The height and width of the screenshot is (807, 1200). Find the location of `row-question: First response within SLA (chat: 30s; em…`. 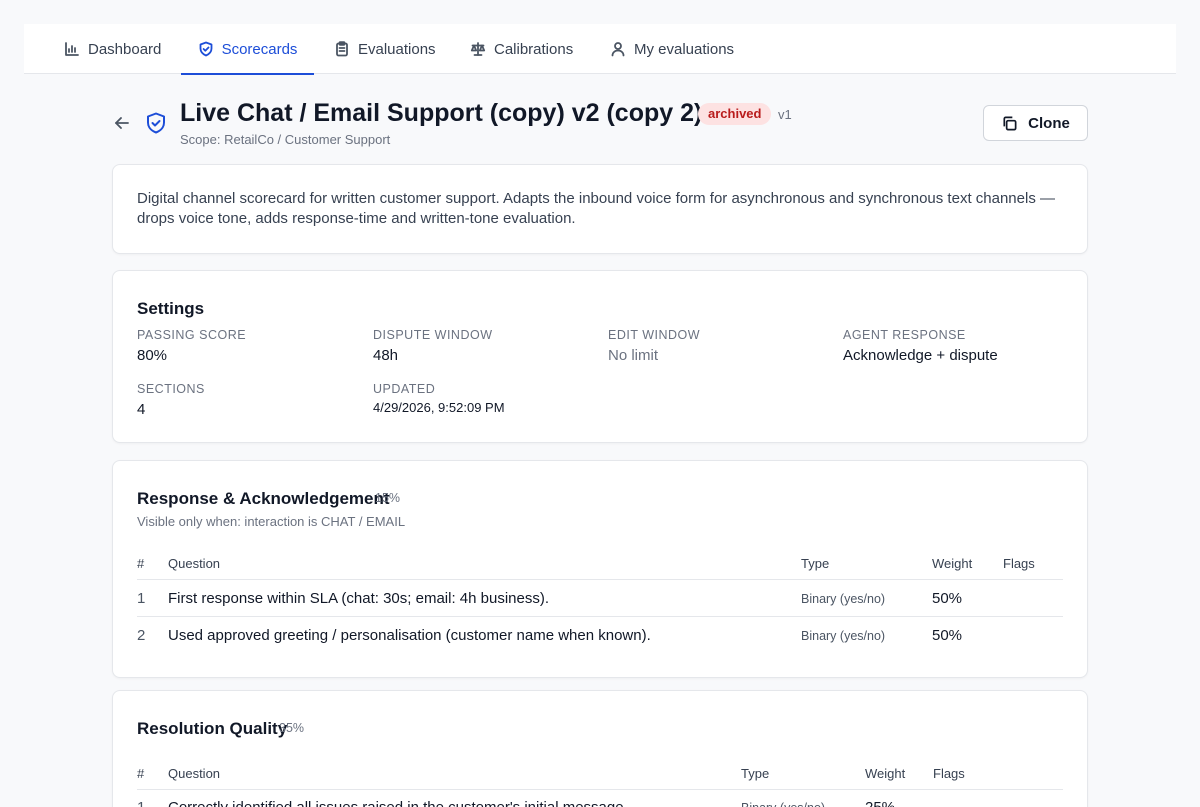

row-question: First response within SLA (chat: 30s; em… is located at coordinates (359, 598).